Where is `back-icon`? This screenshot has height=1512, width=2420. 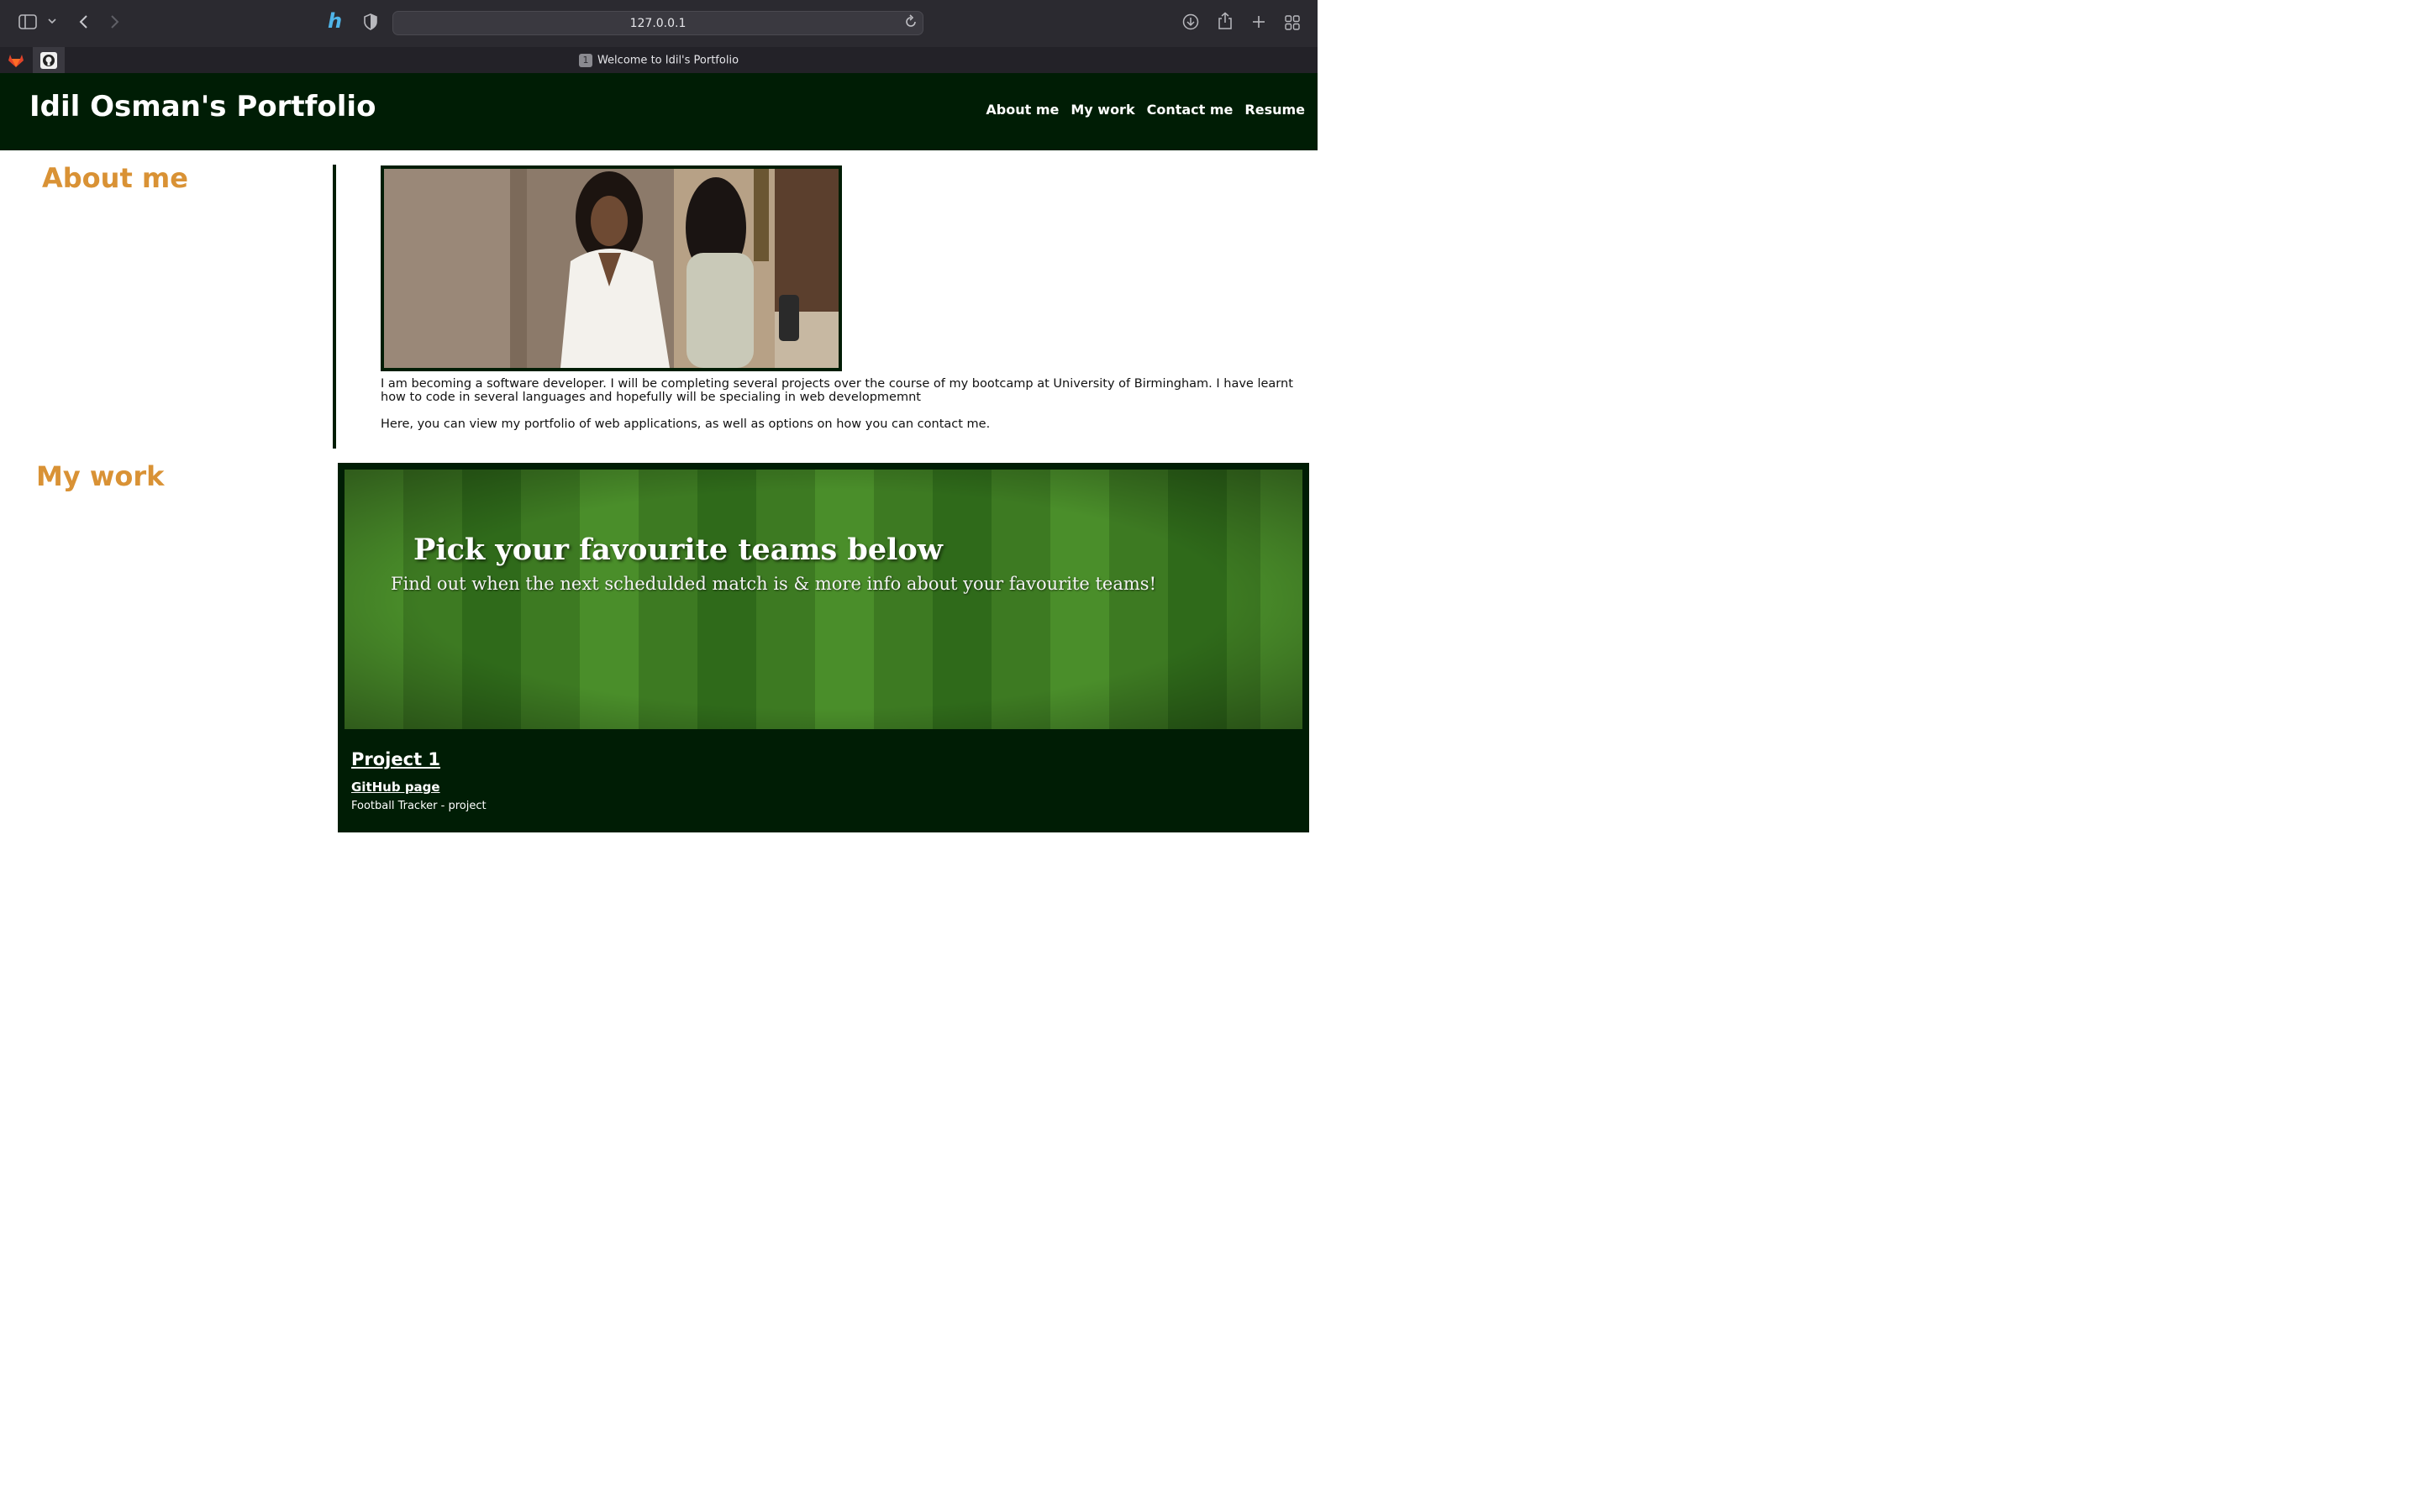 back-icon is located at coordinates (83, 23).